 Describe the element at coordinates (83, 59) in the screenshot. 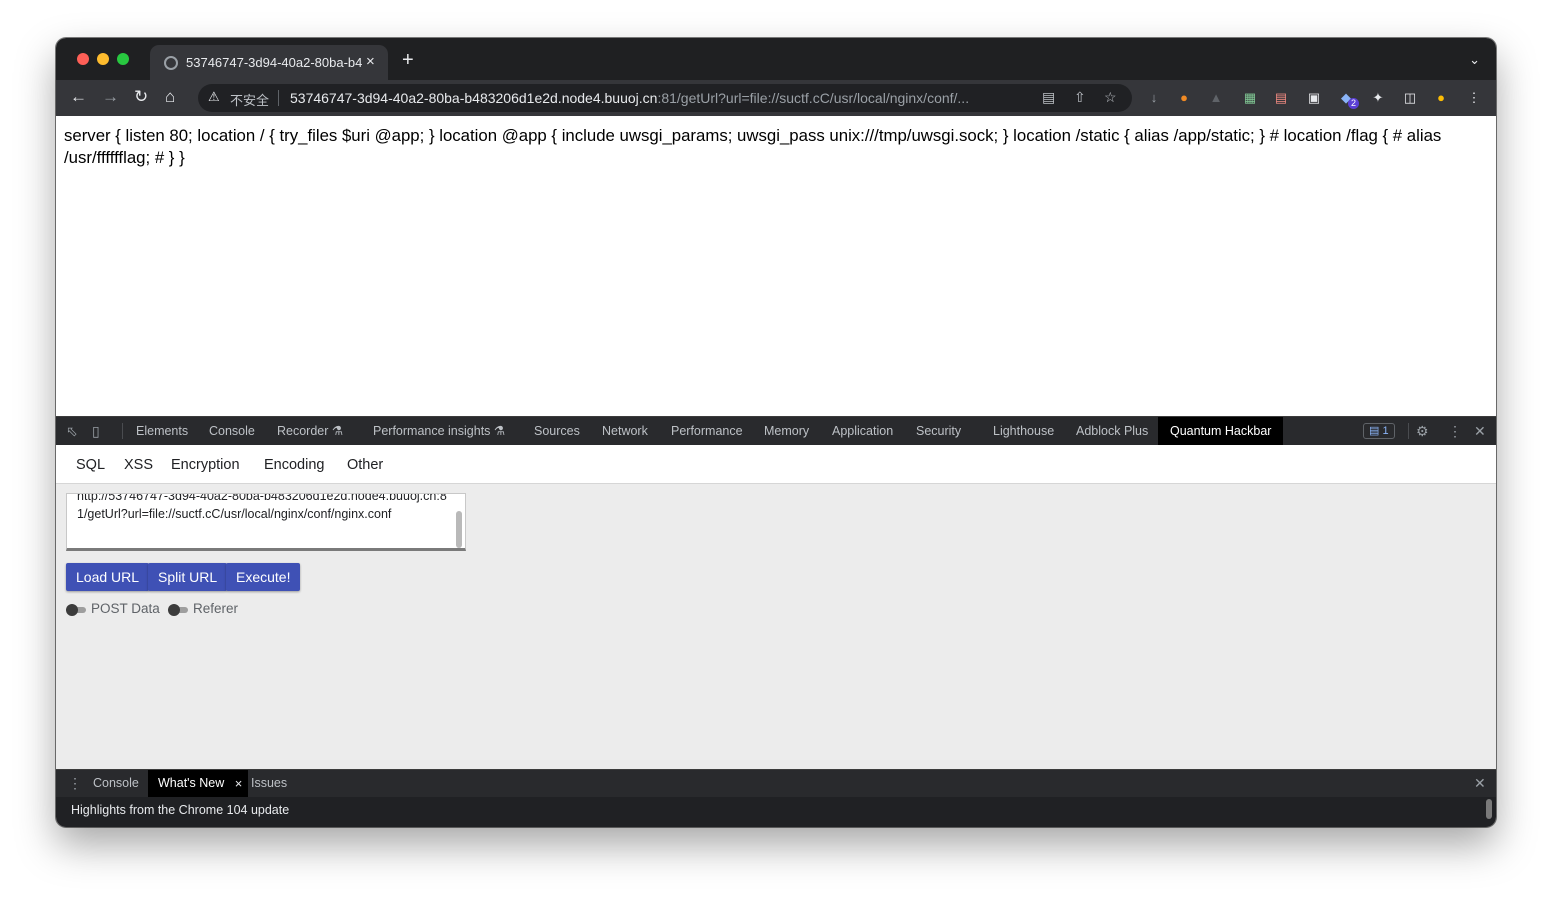

I see `close-window-button` at that location.